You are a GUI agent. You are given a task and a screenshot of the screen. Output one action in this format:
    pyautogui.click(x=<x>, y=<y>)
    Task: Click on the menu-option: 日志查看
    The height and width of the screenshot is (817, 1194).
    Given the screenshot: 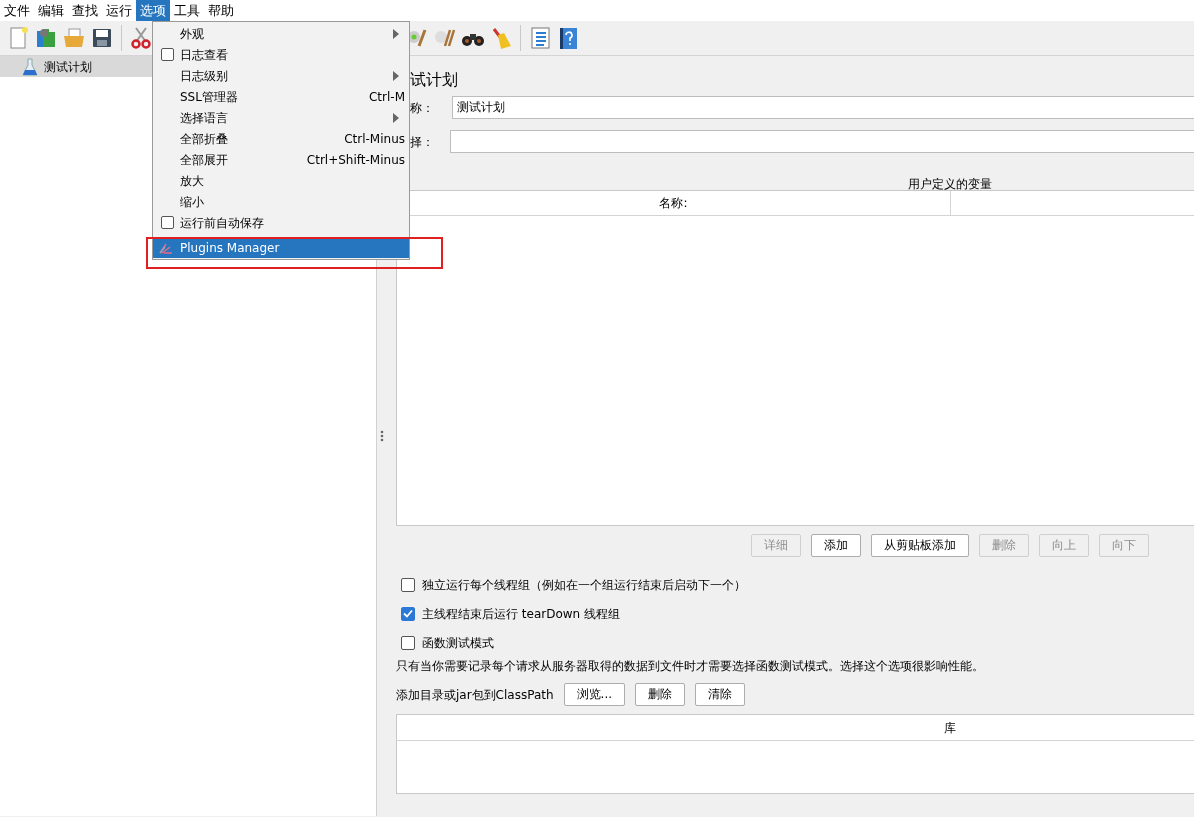 What is the action you would take?
    pyautogui.click(x=281, y=54)
    